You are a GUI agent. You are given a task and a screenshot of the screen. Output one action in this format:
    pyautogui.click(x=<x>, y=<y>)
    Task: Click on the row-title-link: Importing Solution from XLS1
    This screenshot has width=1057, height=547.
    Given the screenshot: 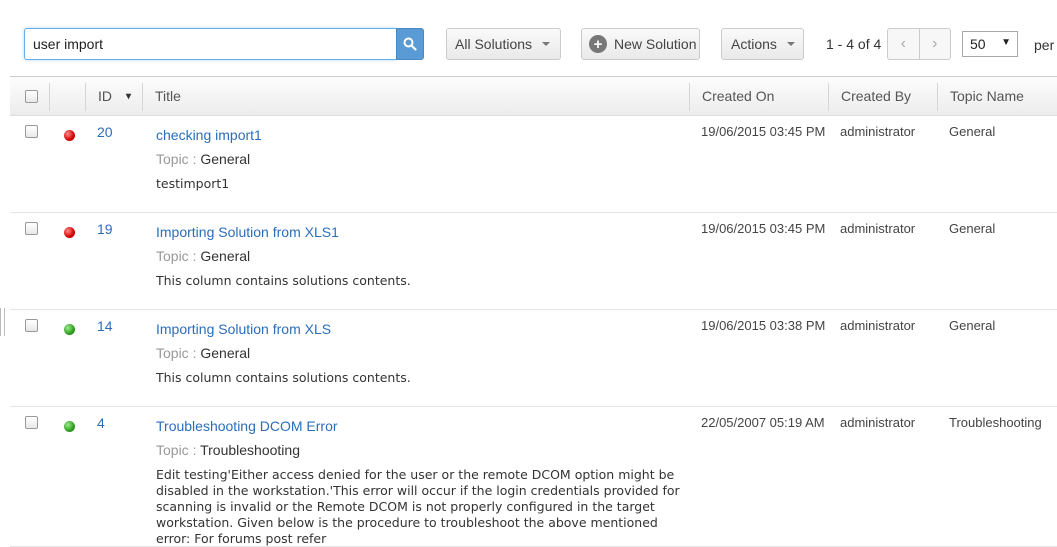 What is the action you would take?
    pyautogui.click(x=247, y=232)
    